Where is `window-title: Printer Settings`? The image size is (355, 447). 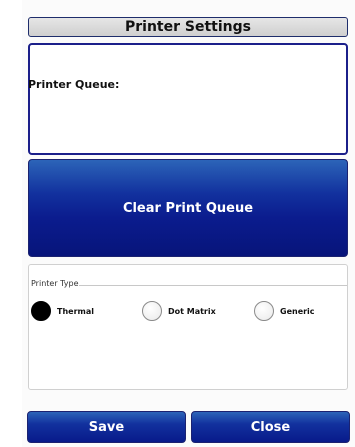 window-title: Printer Settings is located at coordinates (188, 27).